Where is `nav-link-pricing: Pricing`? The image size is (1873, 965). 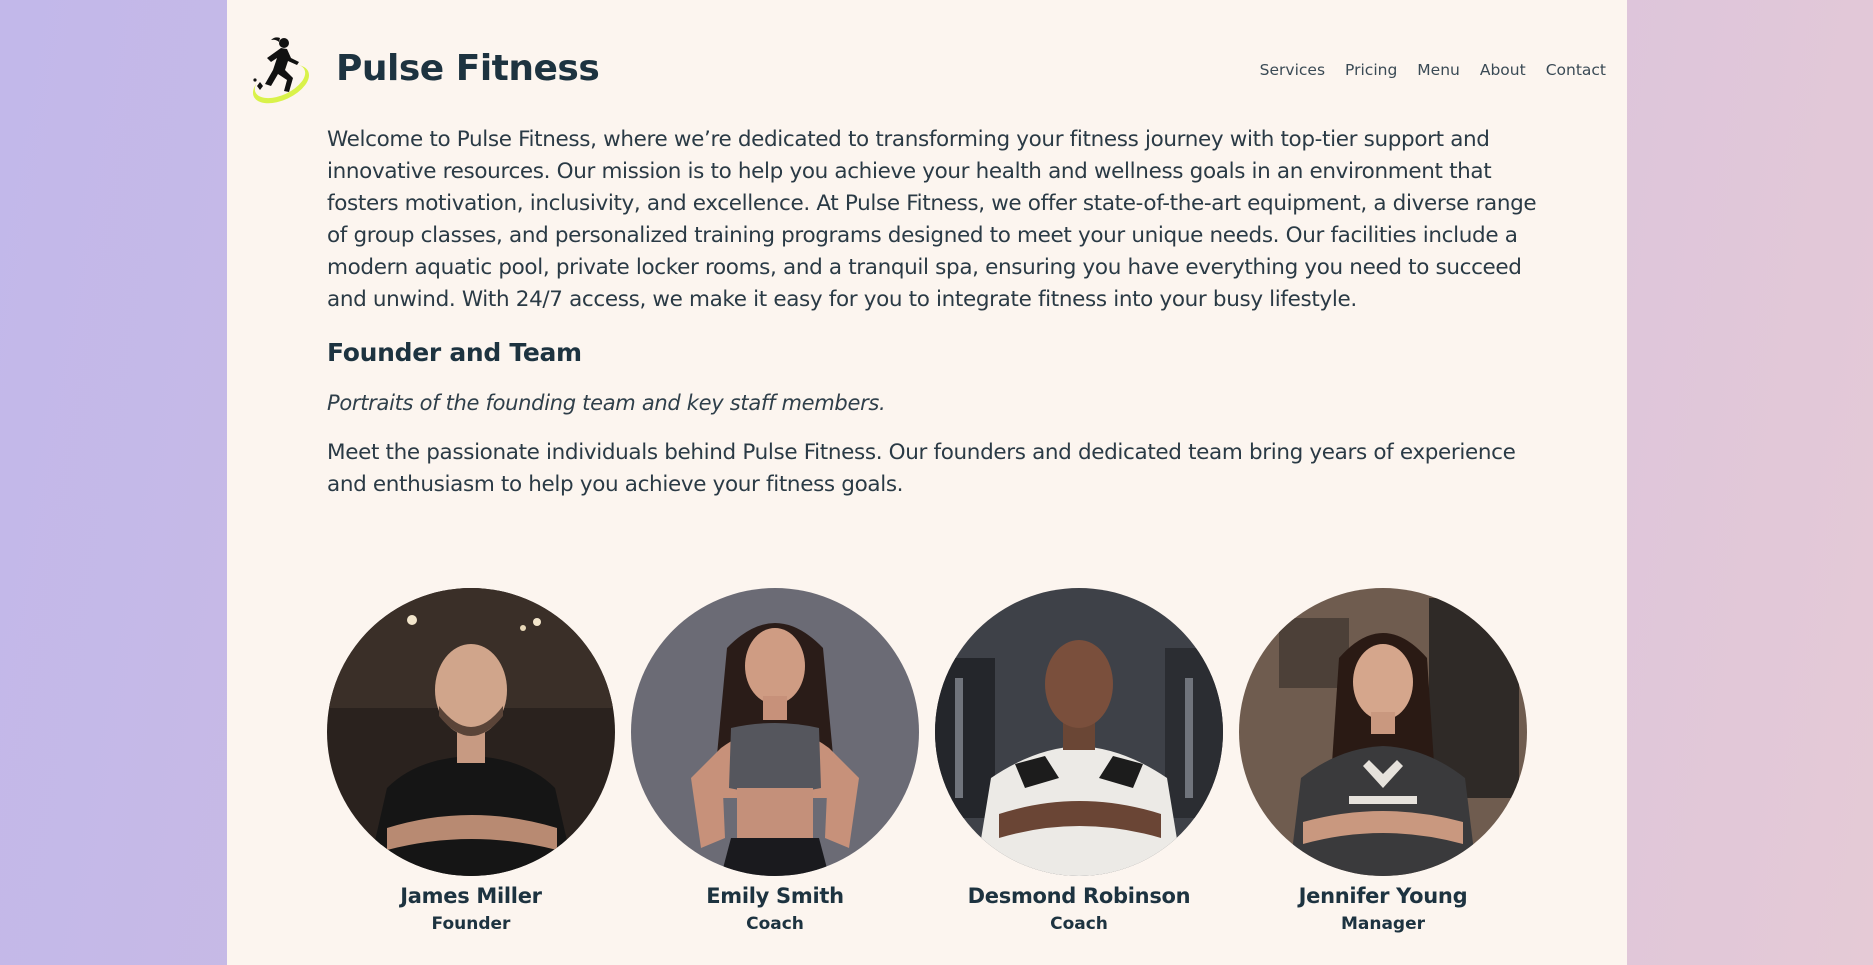
nav-link-pricing: Pricing is located at coordinates (1371, 70).